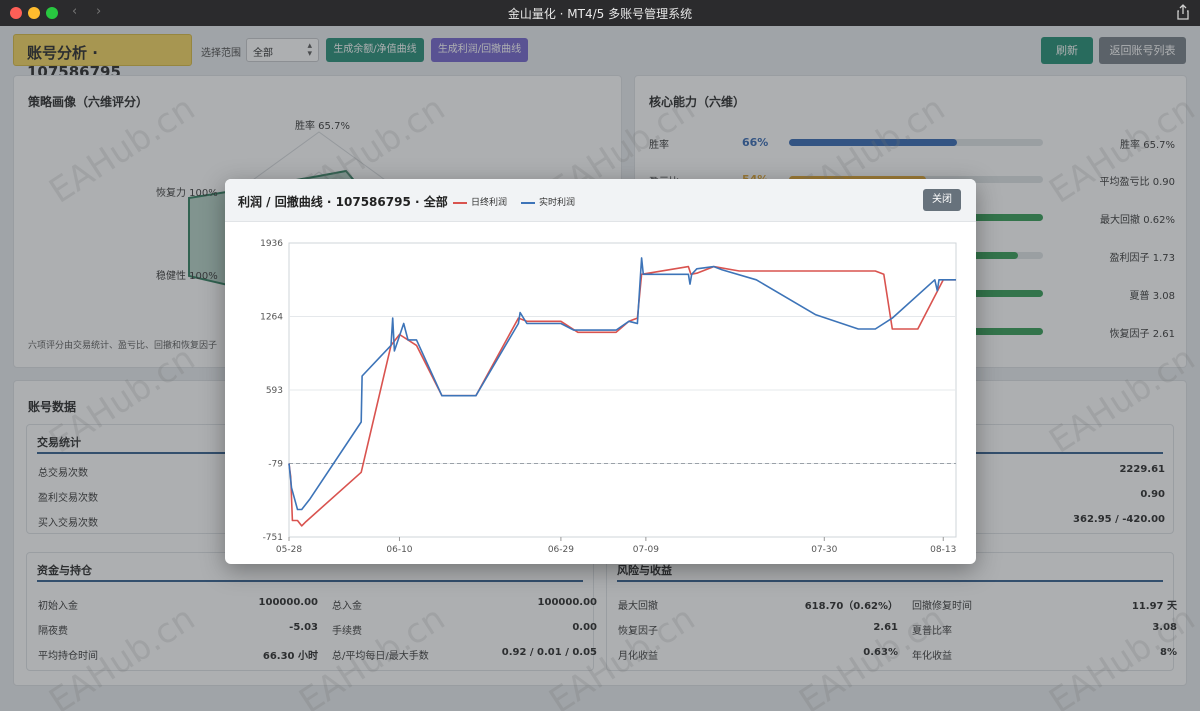 The image size is (1200, 711). Describe the element at coordinates (646, 550) in the screenshot. I see `x-tick-label: 07-09` at that location.